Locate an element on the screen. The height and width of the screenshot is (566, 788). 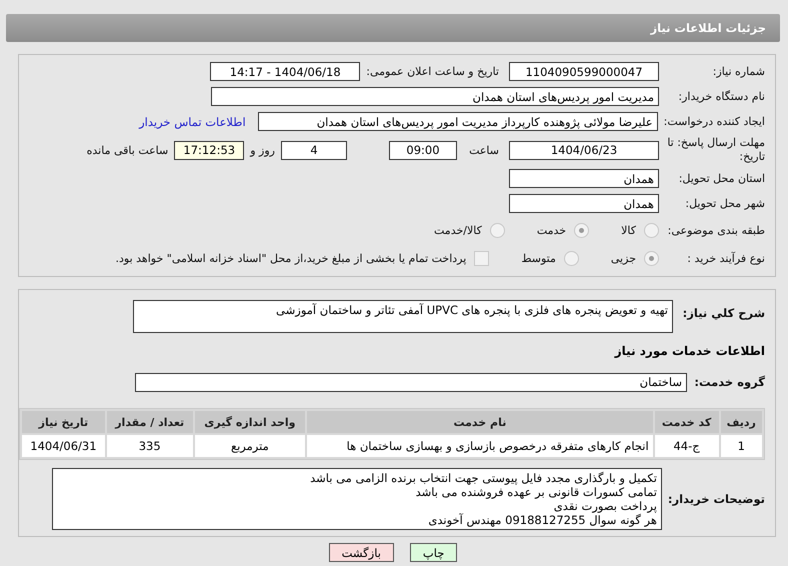
field-label: نام دستگاه خریدار: is located at coordinates (721, 96).